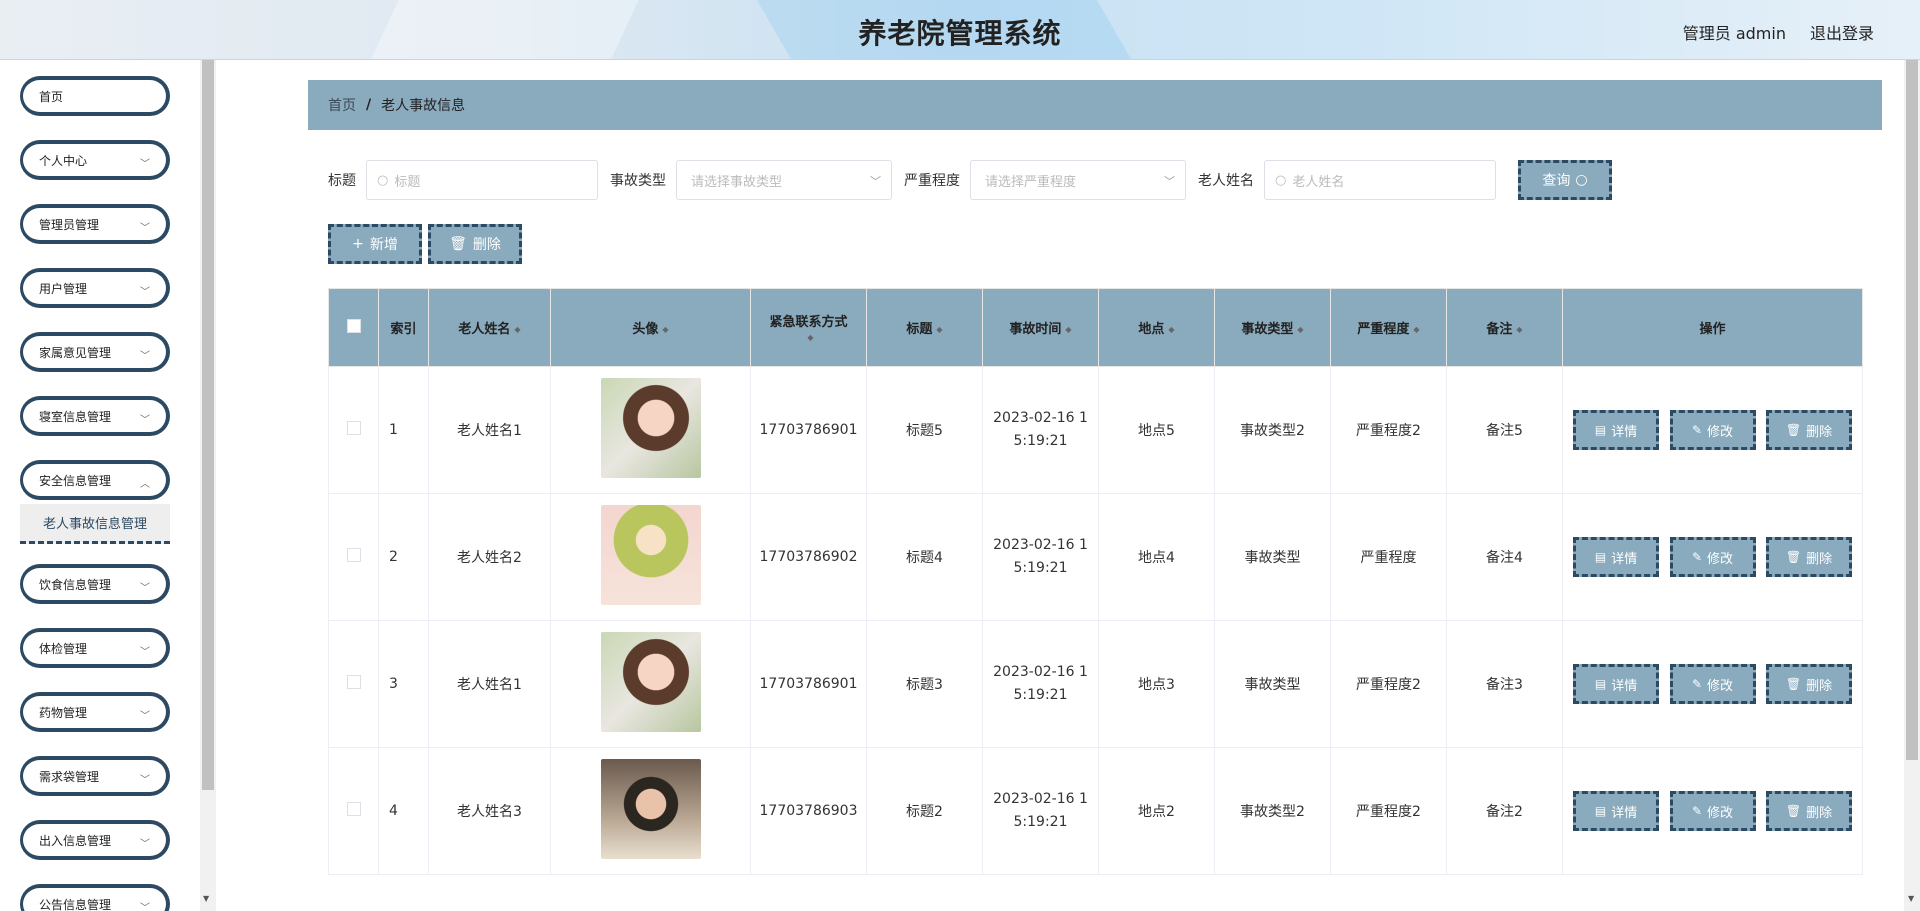 The width and height of the screenshot is (1920, 911). Describe the element at coordinates (1040, 327) in the screenshot. I see `column-header-time: 事故时间 ◆` at that location.